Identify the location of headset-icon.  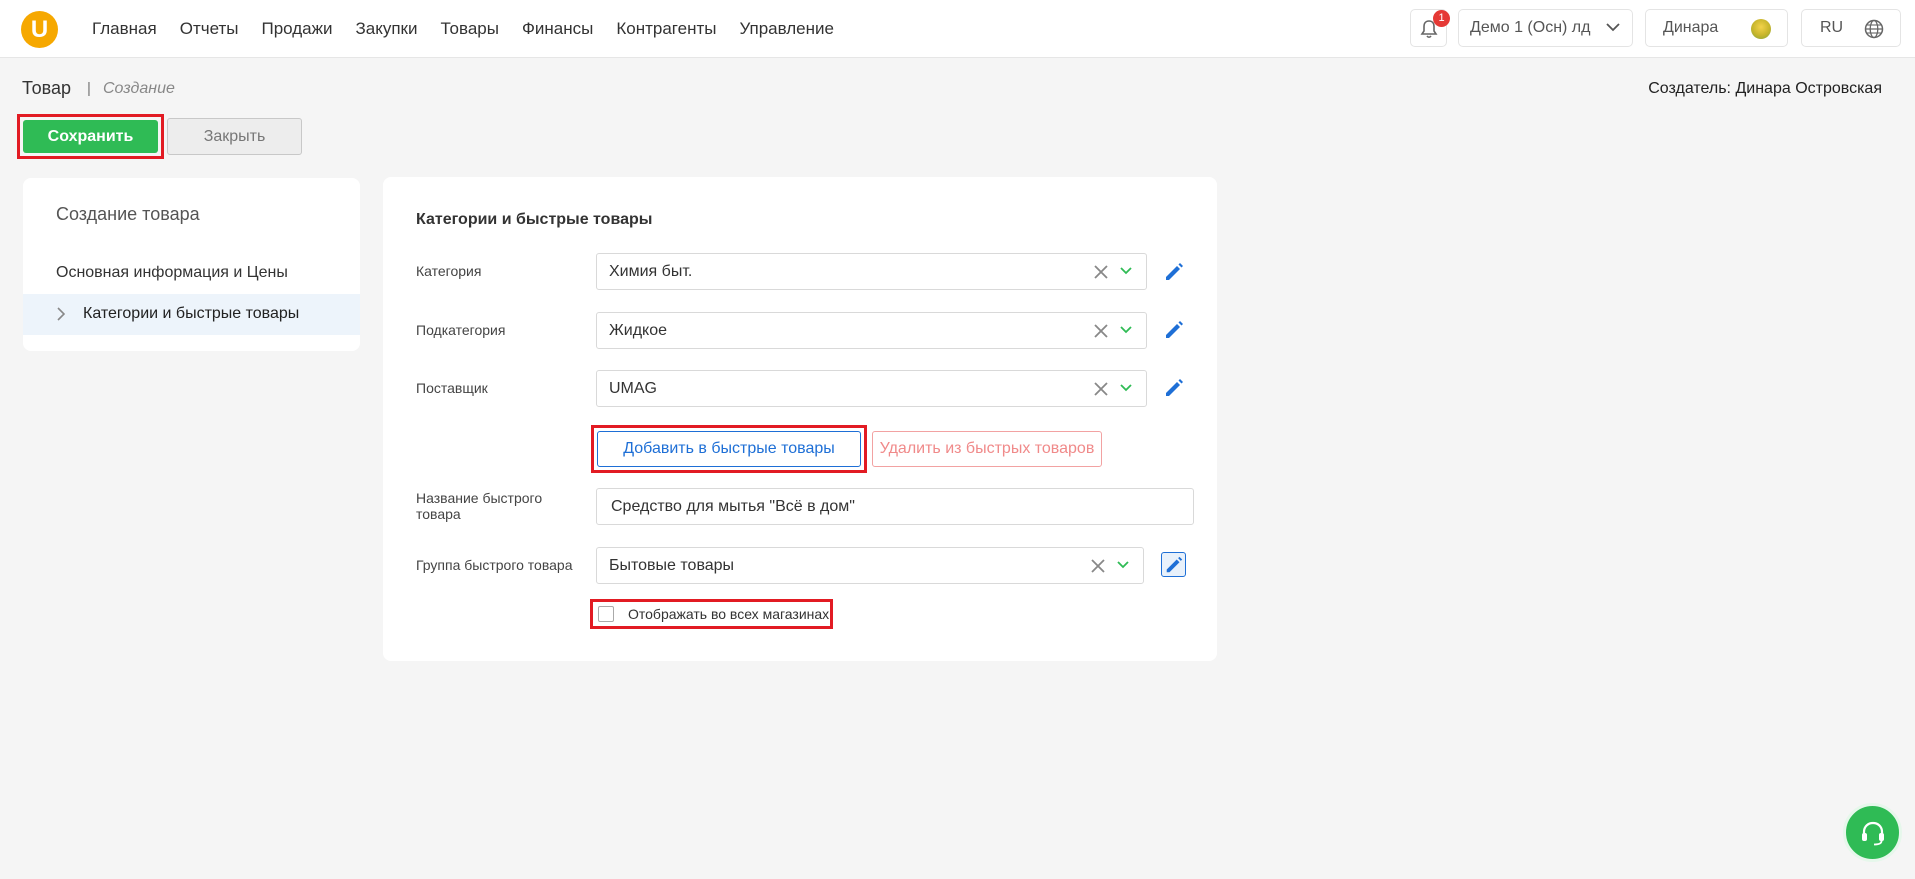
(1873, 833).